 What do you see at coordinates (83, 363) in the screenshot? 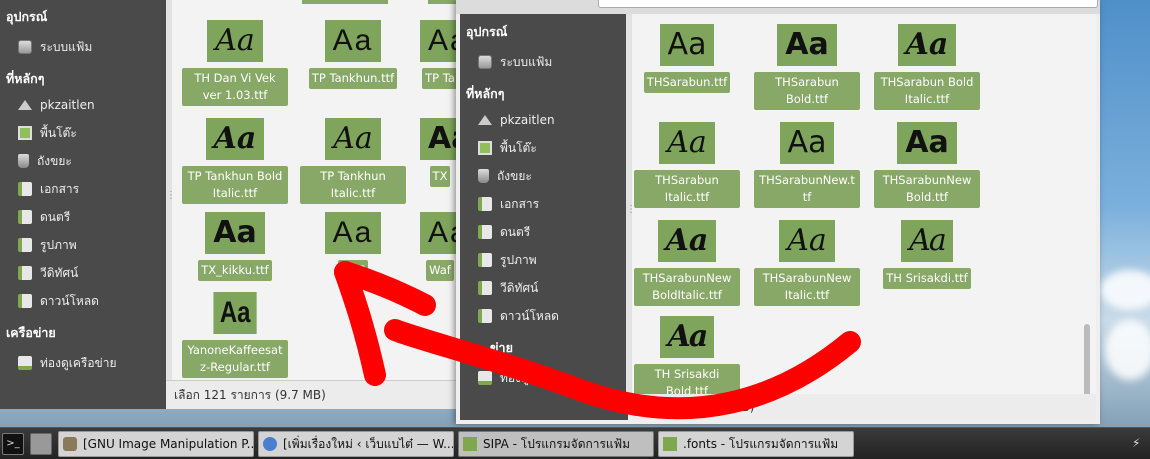
I see `sidebar-item-browse-network: ท่องดูเครือข่าย` at bounding box center [83, 363].